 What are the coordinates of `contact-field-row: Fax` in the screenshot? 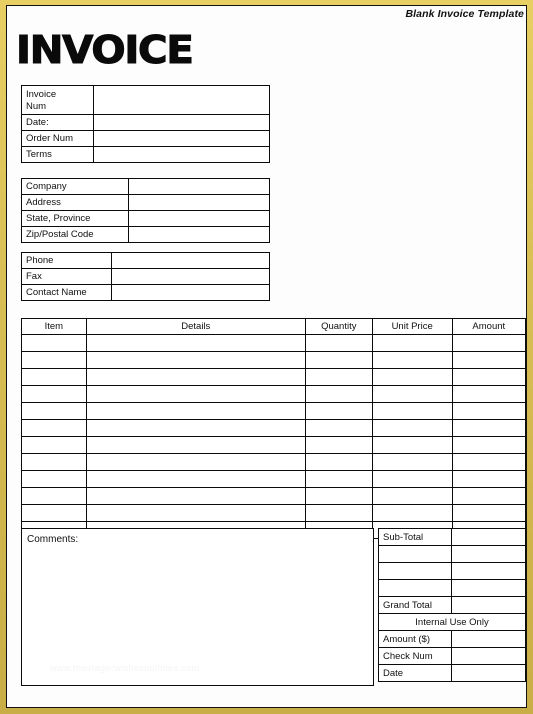 It's located at (145, 276).